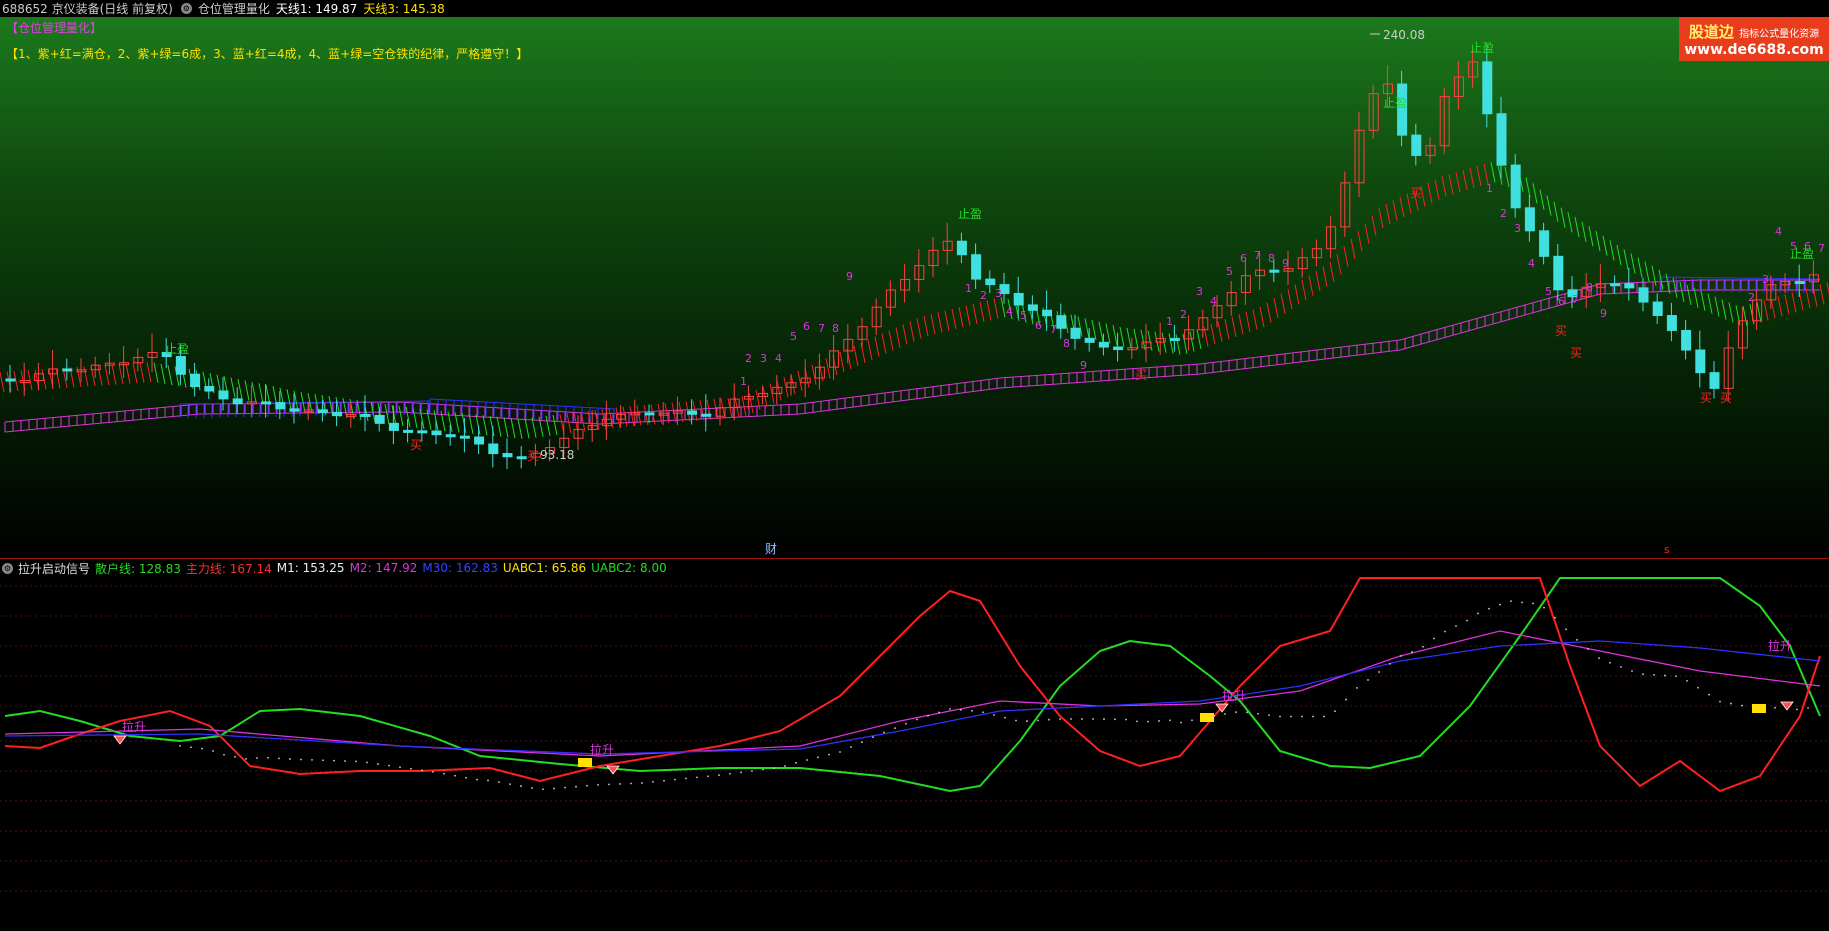 This screenshot has height=931, width=1829. I want to click on sanhu-value: 散户线: 128.83, so click(138, 568).